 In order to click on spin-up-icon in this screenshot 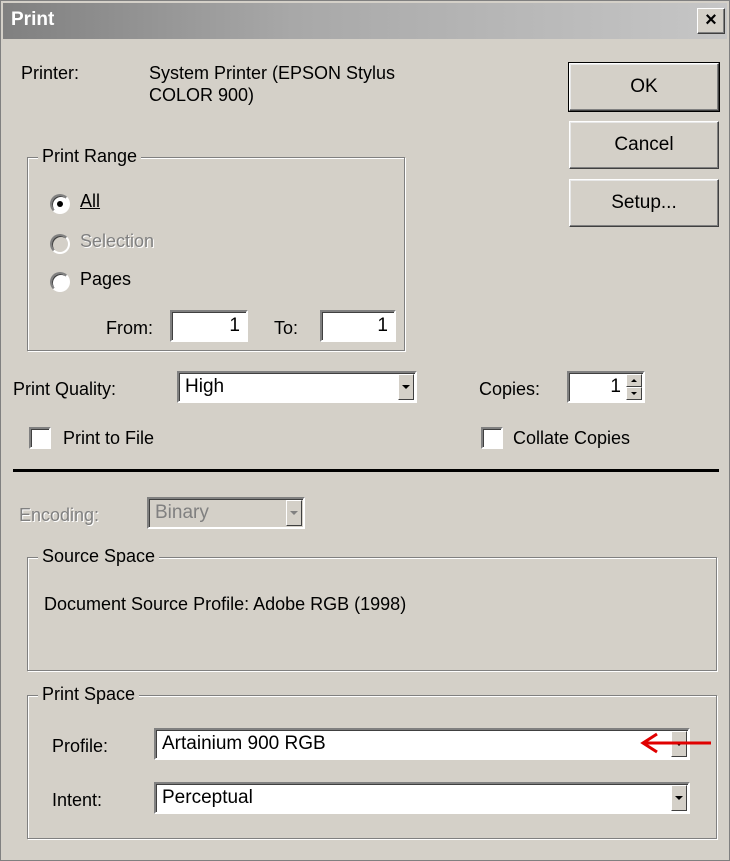, I will do `click(634, 380)`.